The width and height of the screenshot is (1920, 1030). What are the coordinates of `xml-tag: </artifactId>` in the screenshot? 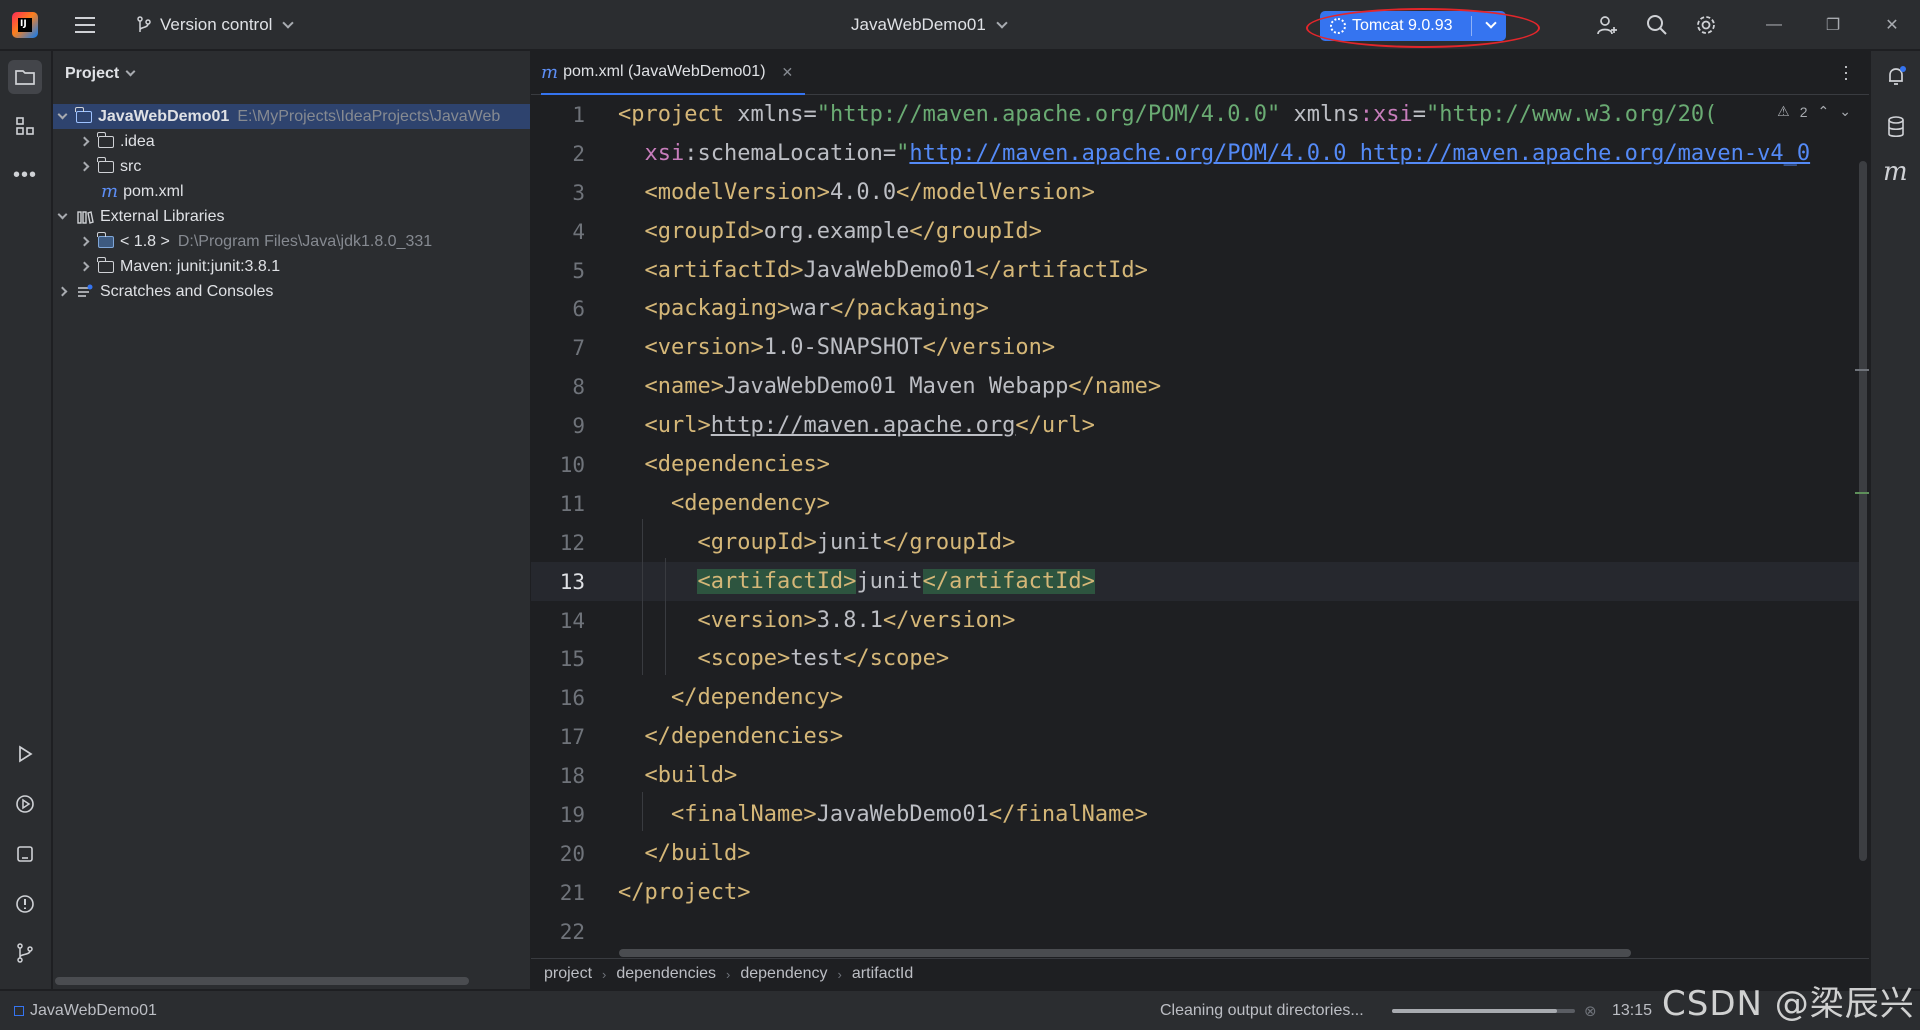 It's located at (1061, 270).